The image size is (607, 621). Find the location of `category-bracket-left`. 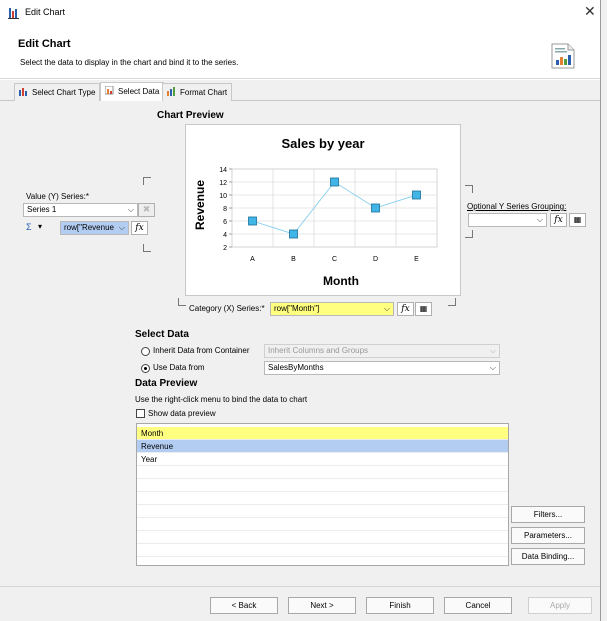

category-bracket-left is located at coordinates (182, 302).